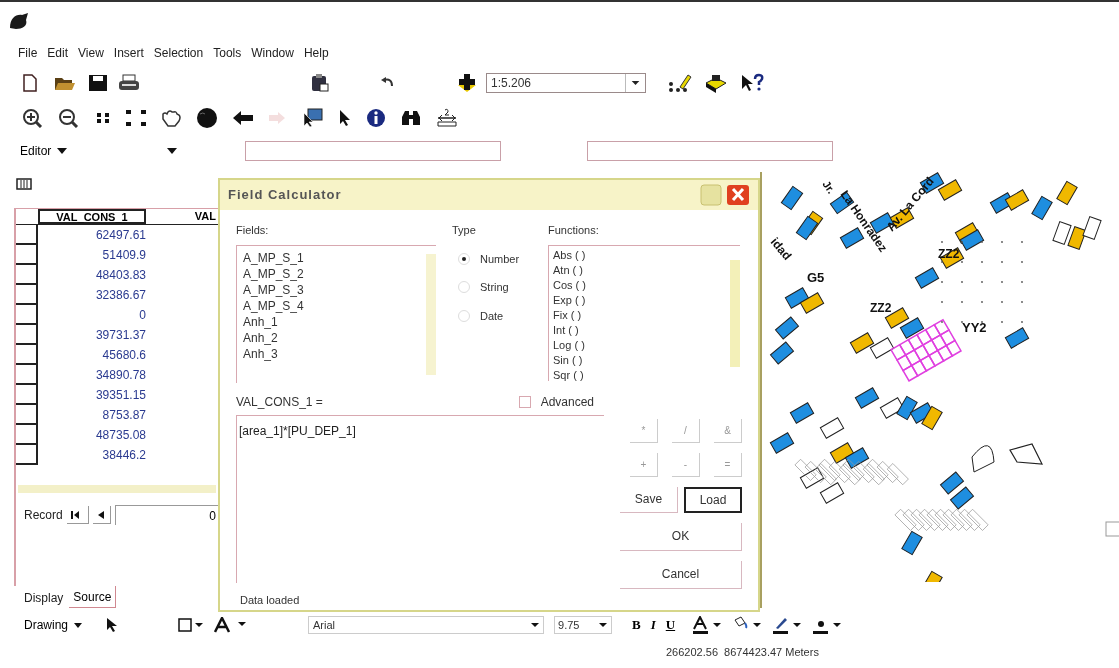  Describe the element at coordinates (556, 401) in the screenshot. I see `advanced-checkbox: Advanced` at that location.